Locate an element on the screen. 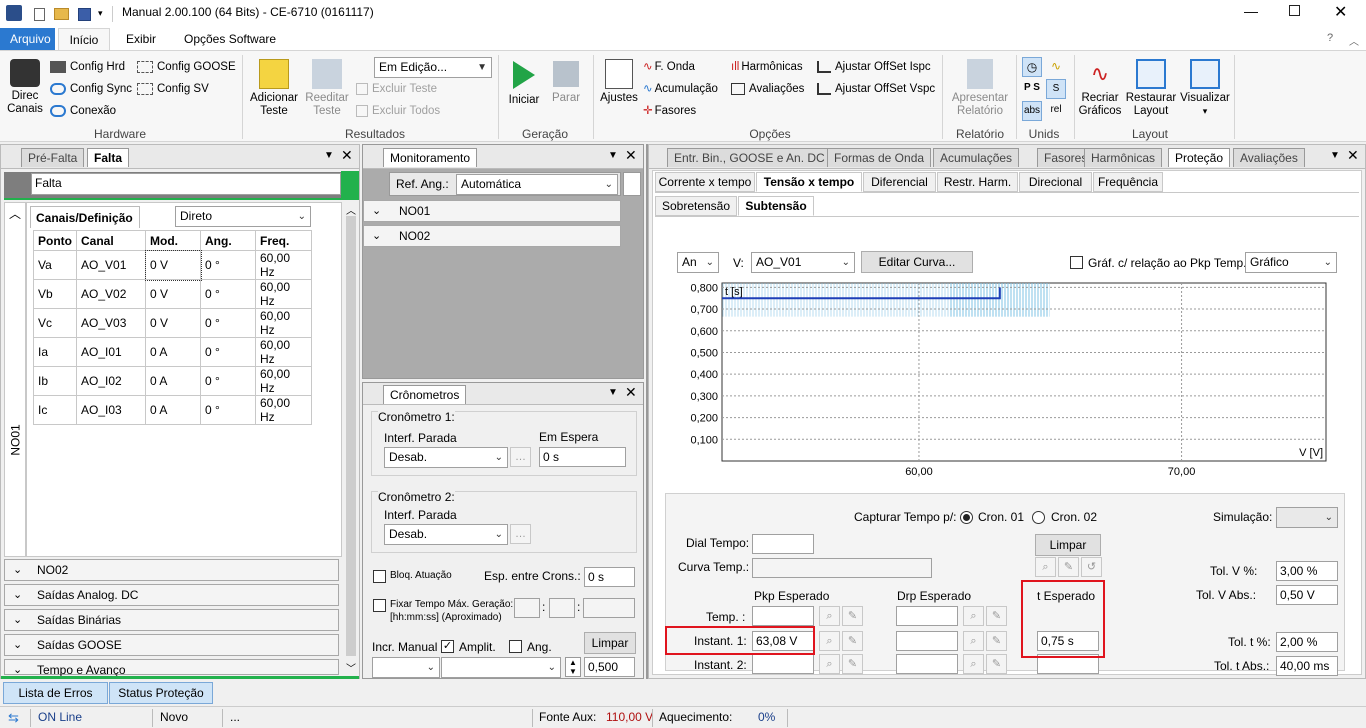 This screenshot has width=1366, height=728. iniciar-button: Iniciar is located at coordinates (524, 83).